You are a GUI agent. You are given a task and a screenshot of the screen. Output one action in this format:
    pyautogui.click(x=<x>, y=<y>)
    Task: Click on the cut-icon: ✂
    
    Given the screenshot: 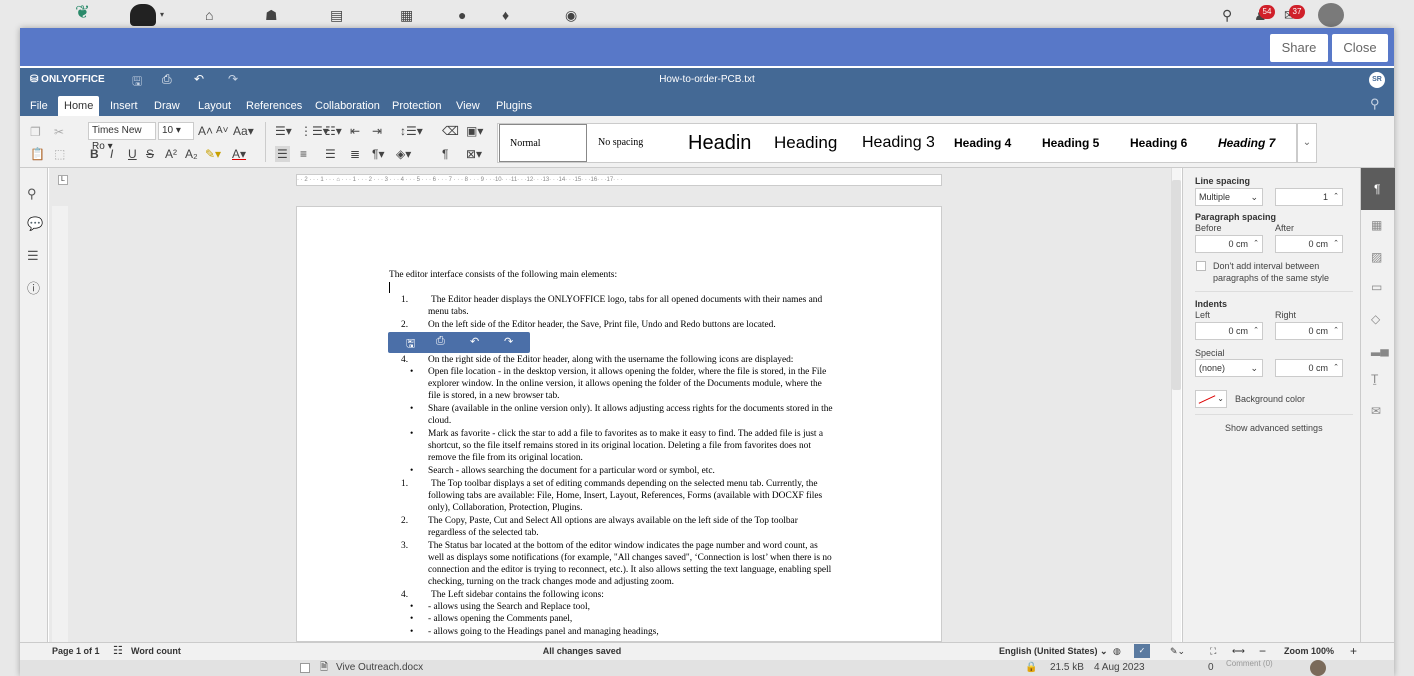 What is the action you would take?
    pyautogui.click(x=59, y=132)
    